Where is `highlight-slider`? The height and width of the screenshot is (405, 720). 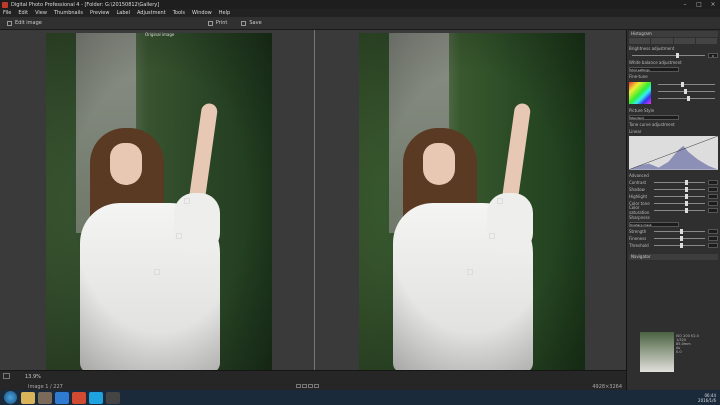 highlight-slider is located at coordinates (679, 196).